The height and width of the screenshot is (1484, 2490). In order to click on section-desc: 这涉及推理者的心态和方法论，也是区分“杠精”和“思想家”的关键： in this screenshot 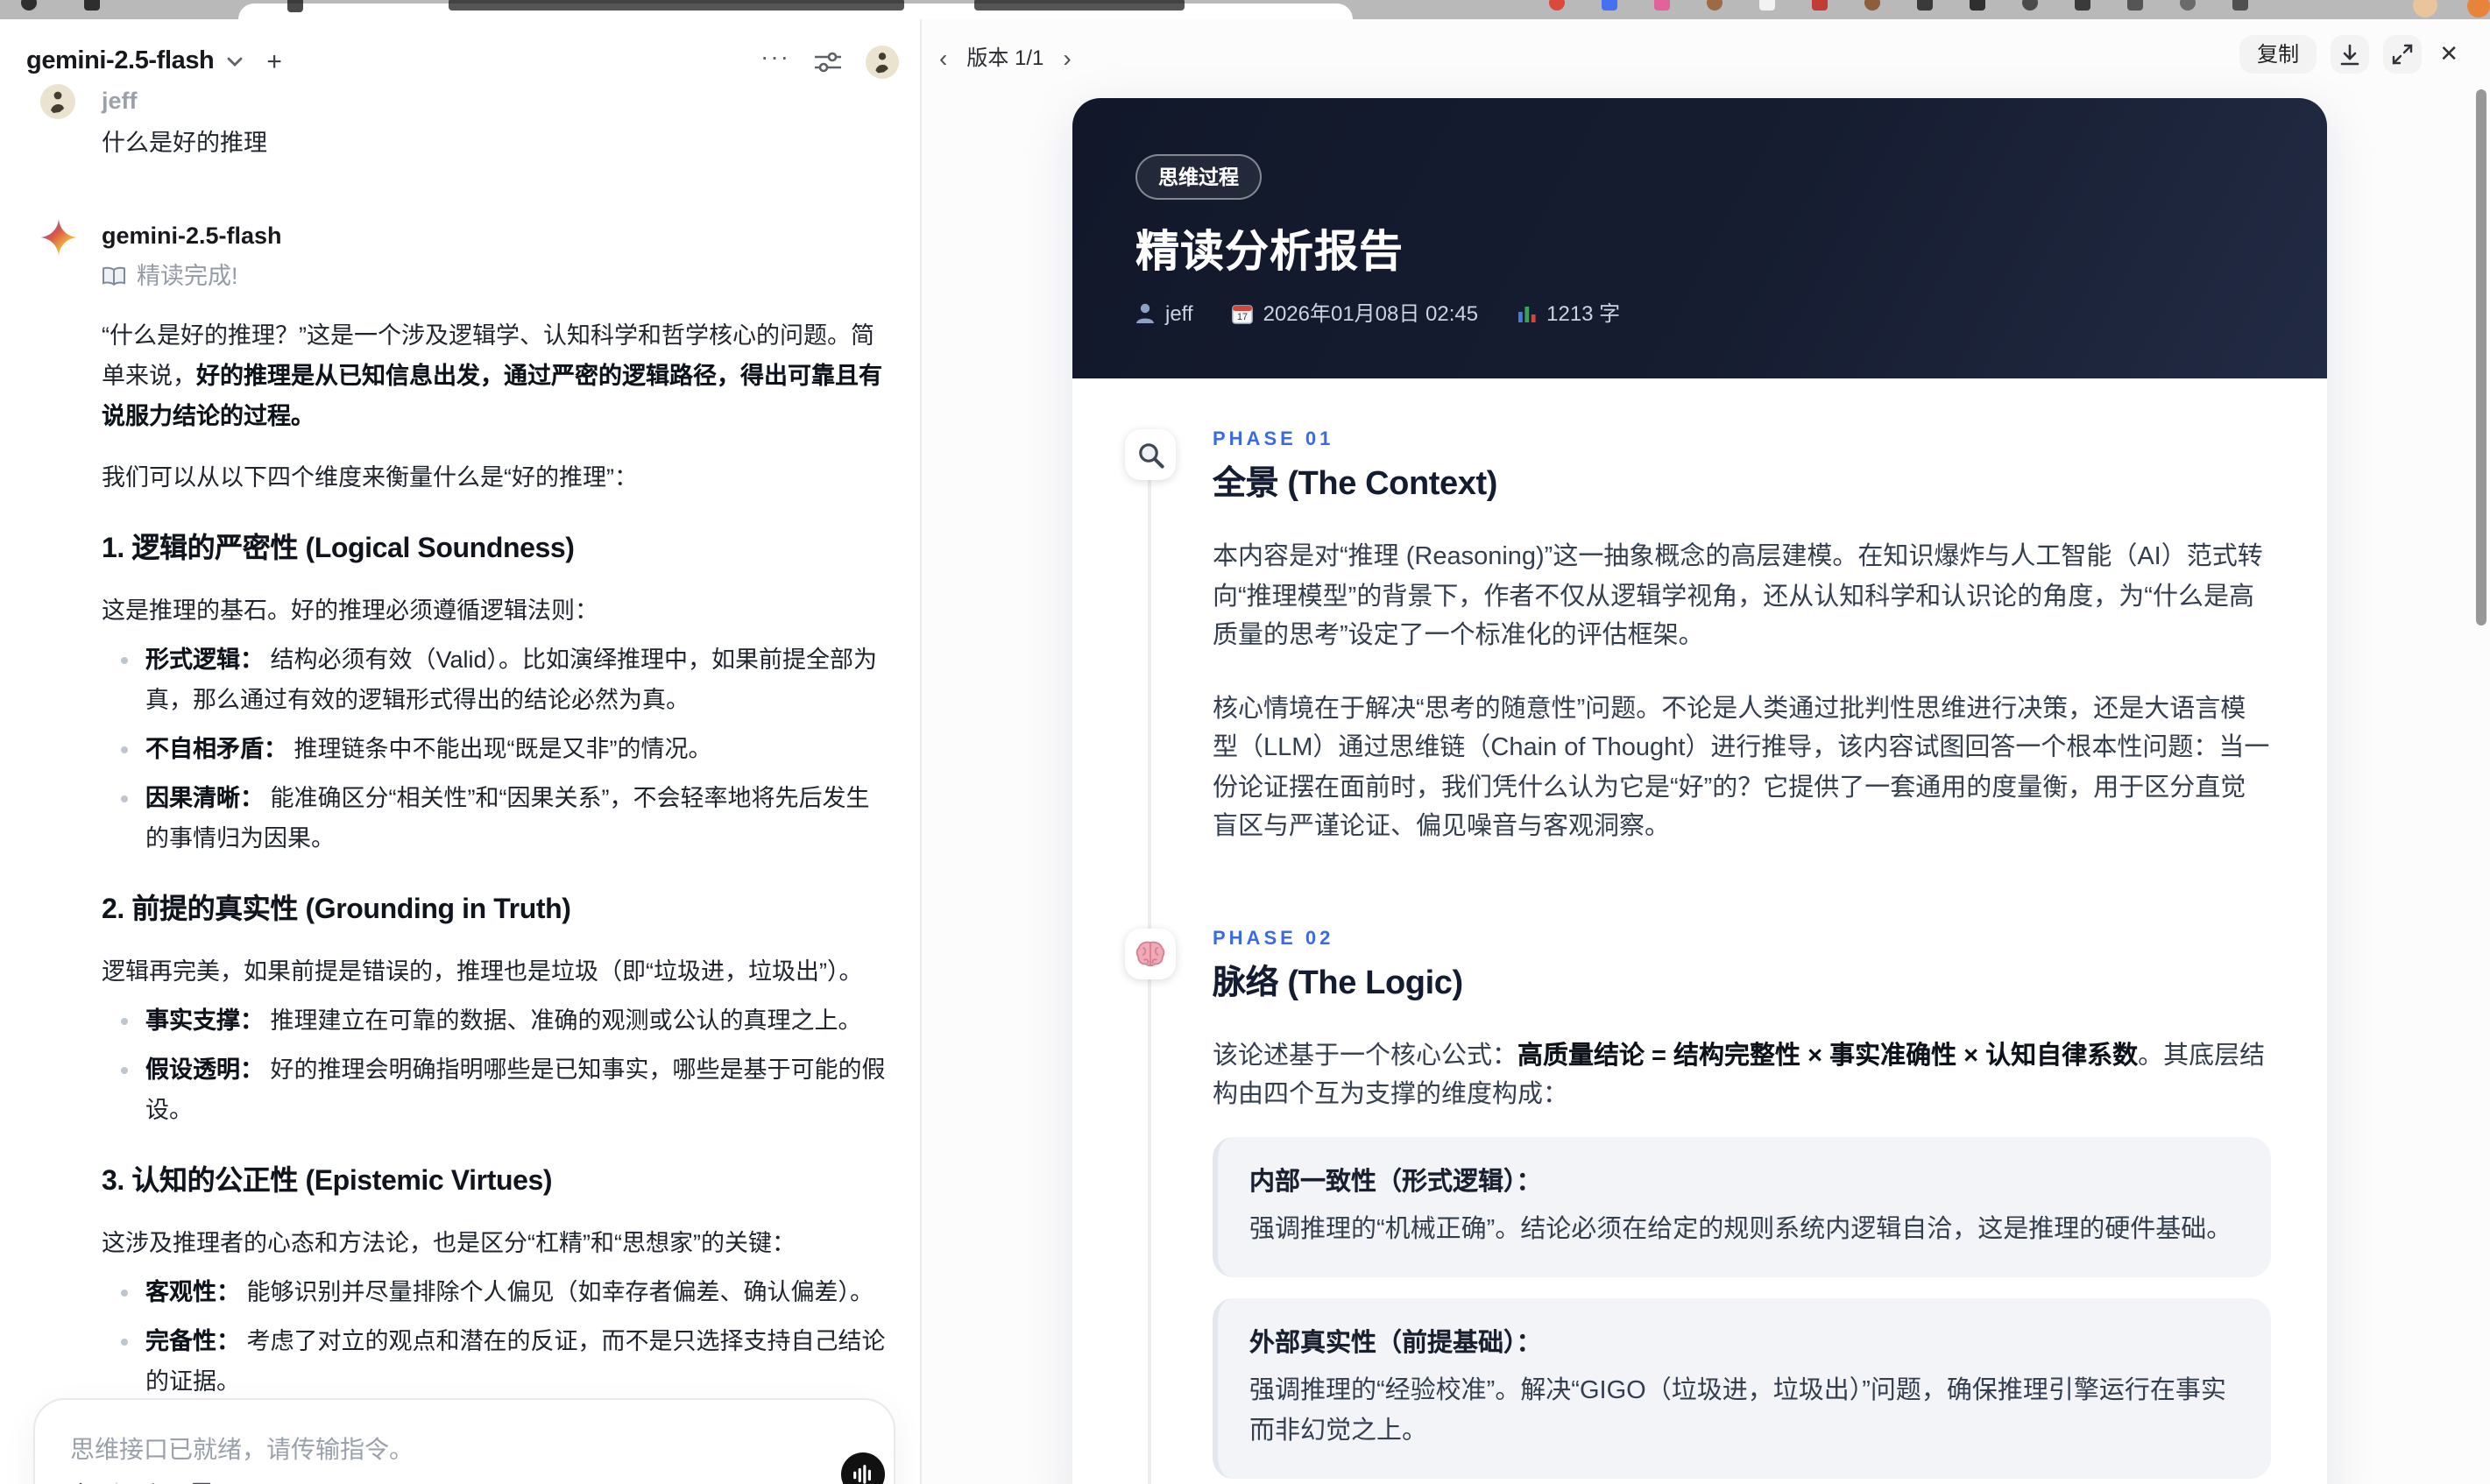, I will do `click(449, 1243)`.